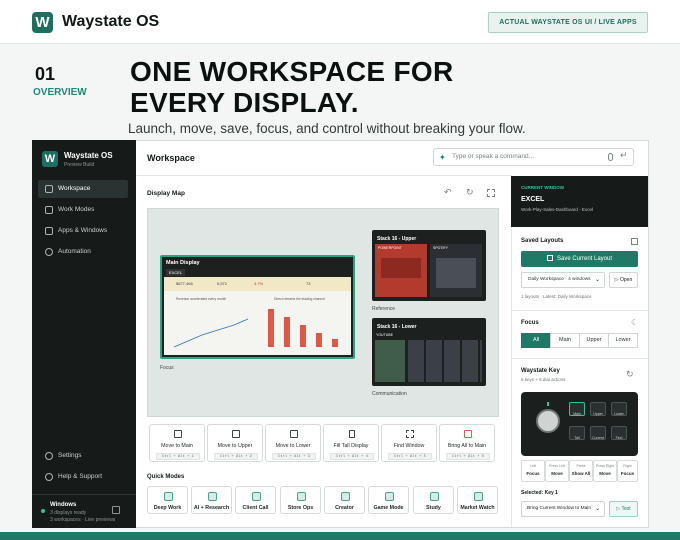  What do you see at coordinates (623, 340) in the screenshot?
I see `focus-tab-lower: Lower` at bounding box center [623, 340].